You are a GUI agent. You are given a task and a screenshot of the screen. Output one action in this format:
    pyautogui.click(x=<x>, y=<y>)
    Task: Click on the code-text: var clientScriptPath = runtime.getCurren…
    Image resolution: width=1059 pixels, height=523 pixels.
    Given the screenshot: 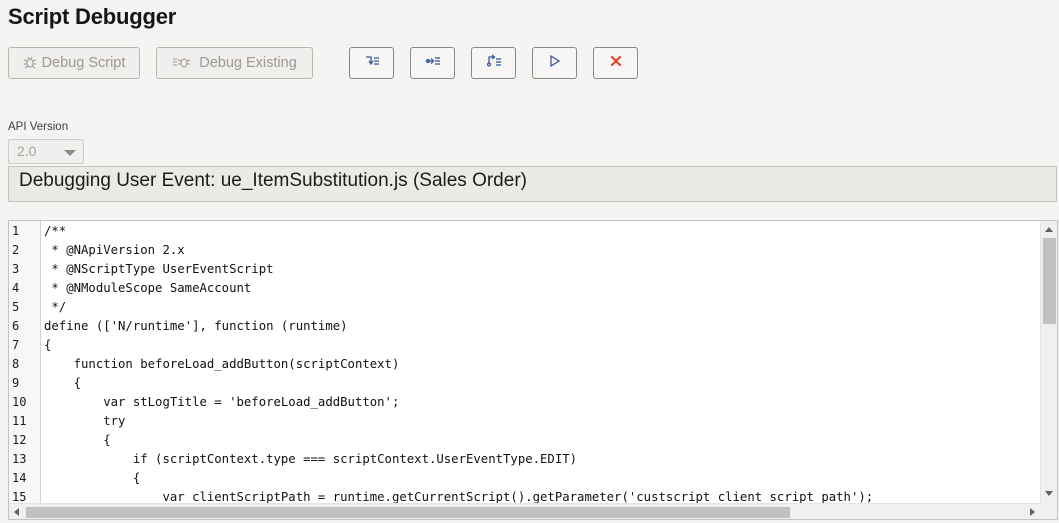 What is the action you would take?
    pyautogui.click(x=459, y=496)
    